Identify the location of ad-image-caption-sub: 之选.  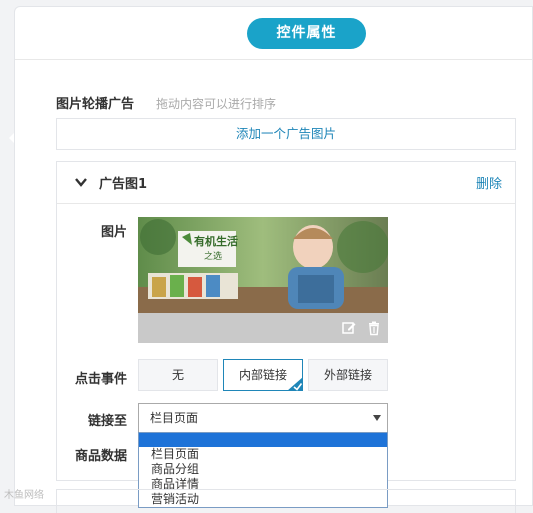
(213, 257).